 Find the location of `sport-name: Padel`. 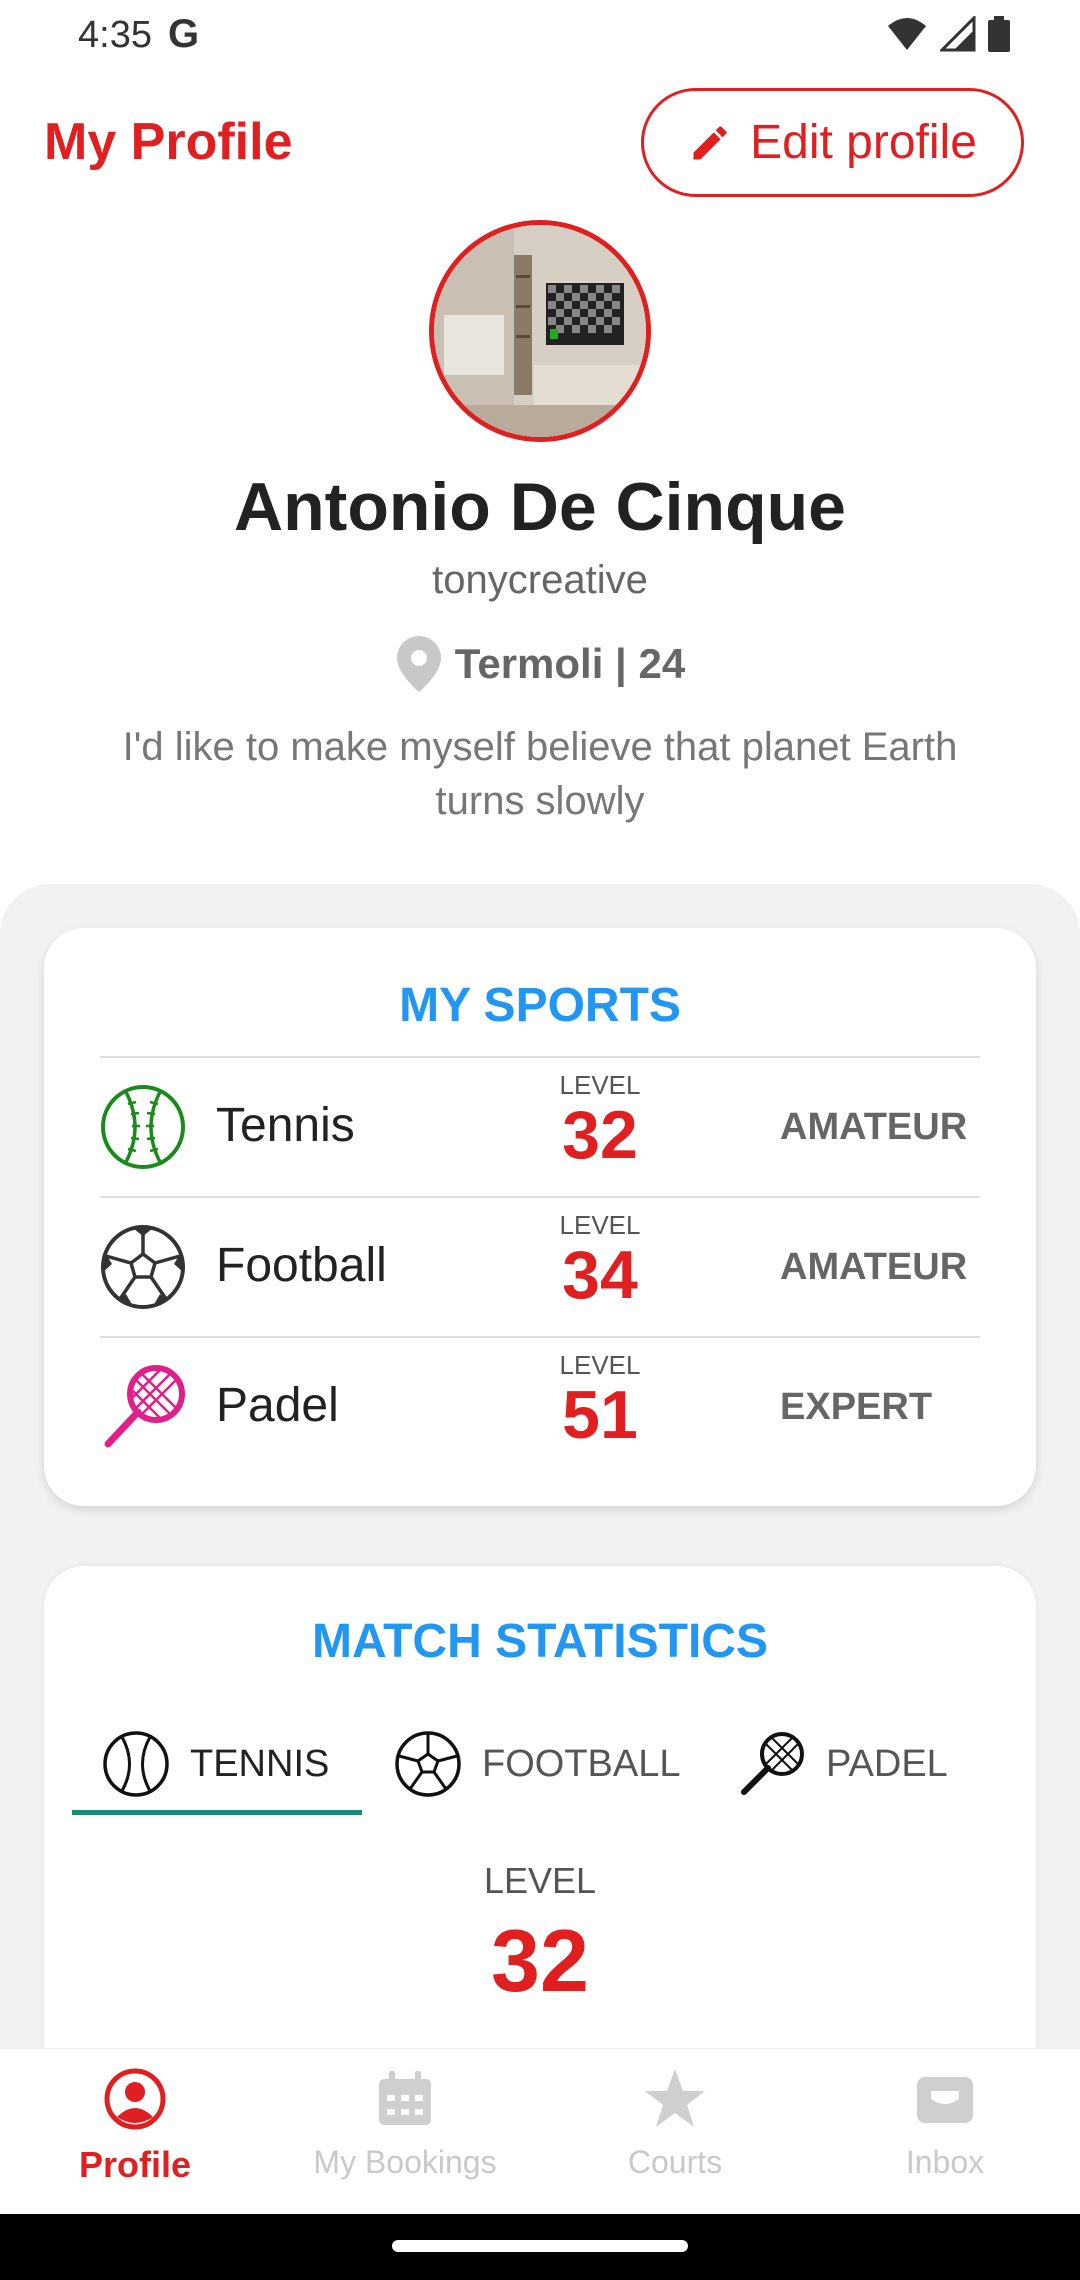

sport-name: Padel is located at coordinates (277, 1405).